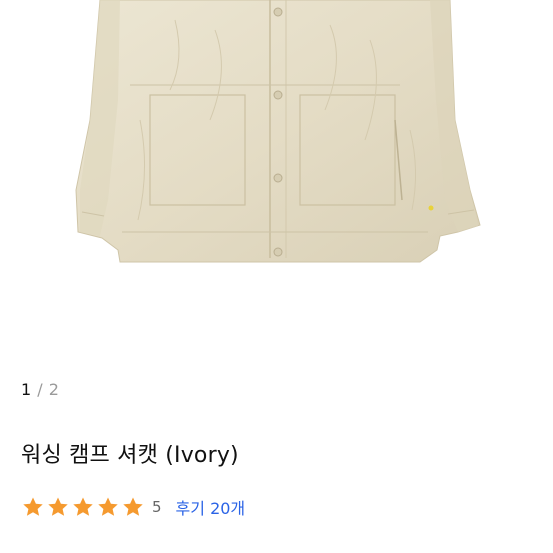 The height and width of the screenshot is (553, 553). What do you see at coordinates (130, 455) in the screenshot?
I see `product-title: 워싱 캠프 셔캣 (Ivory)` at bounding box center [130, 455].